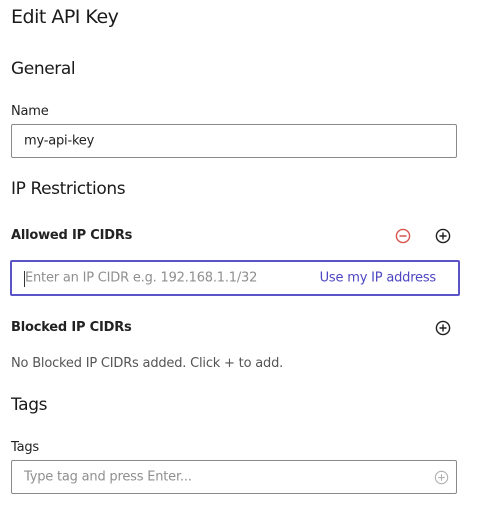 The image size is (478, 506). What do you see at coordinates (141, 278) in the screenshot?
I see `allowed-ip-cidr-placeholder: Enter an IP CIDR e.g. 192.168.1.1/32` at bounding box center [141, 278].